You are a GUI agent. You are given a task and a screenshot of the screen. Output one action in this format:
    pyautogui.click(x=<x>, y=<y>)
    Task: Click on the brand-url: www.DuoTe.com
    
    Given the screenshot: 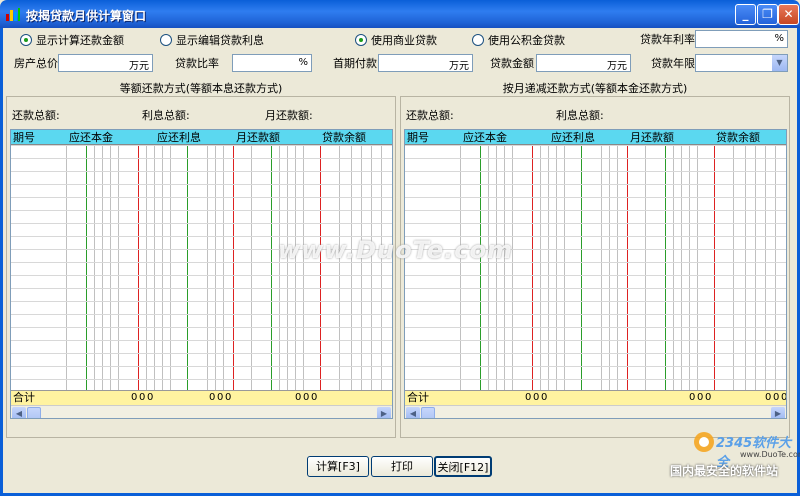 What is the action you would take?
    pyautogui.click(x=770, y=454)
    